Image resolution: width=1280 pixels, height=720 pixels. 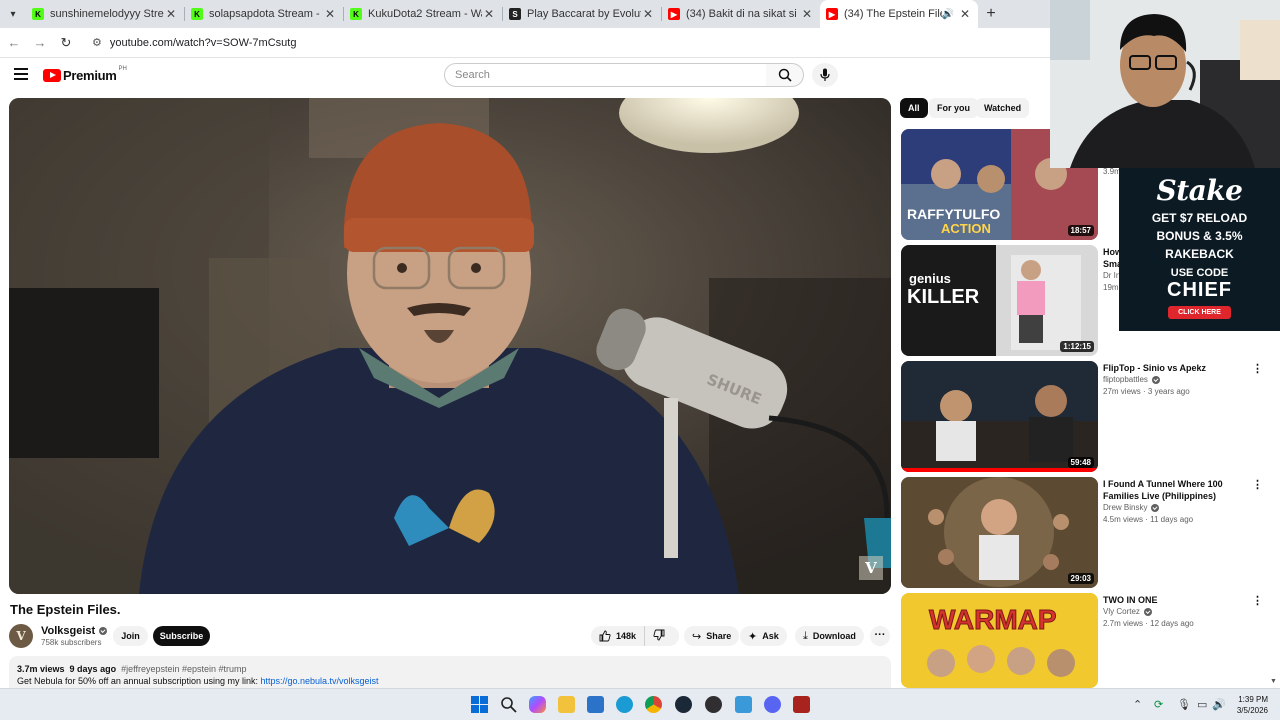 What do you see at coordinates (66, 43) in the screenshot?
I see `reload-icon: ↻` at bounding box center [66, 43].